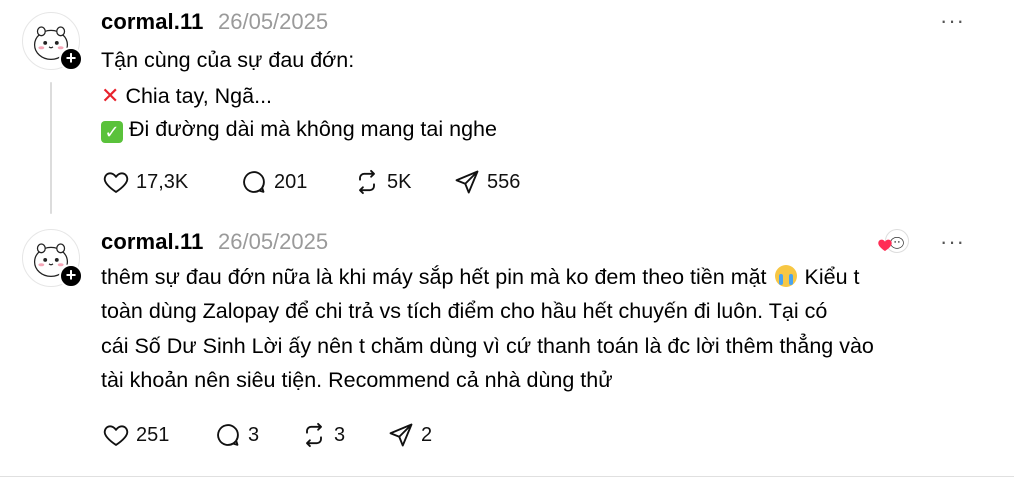  I want to click on like-button: 251, so click(135, 435).